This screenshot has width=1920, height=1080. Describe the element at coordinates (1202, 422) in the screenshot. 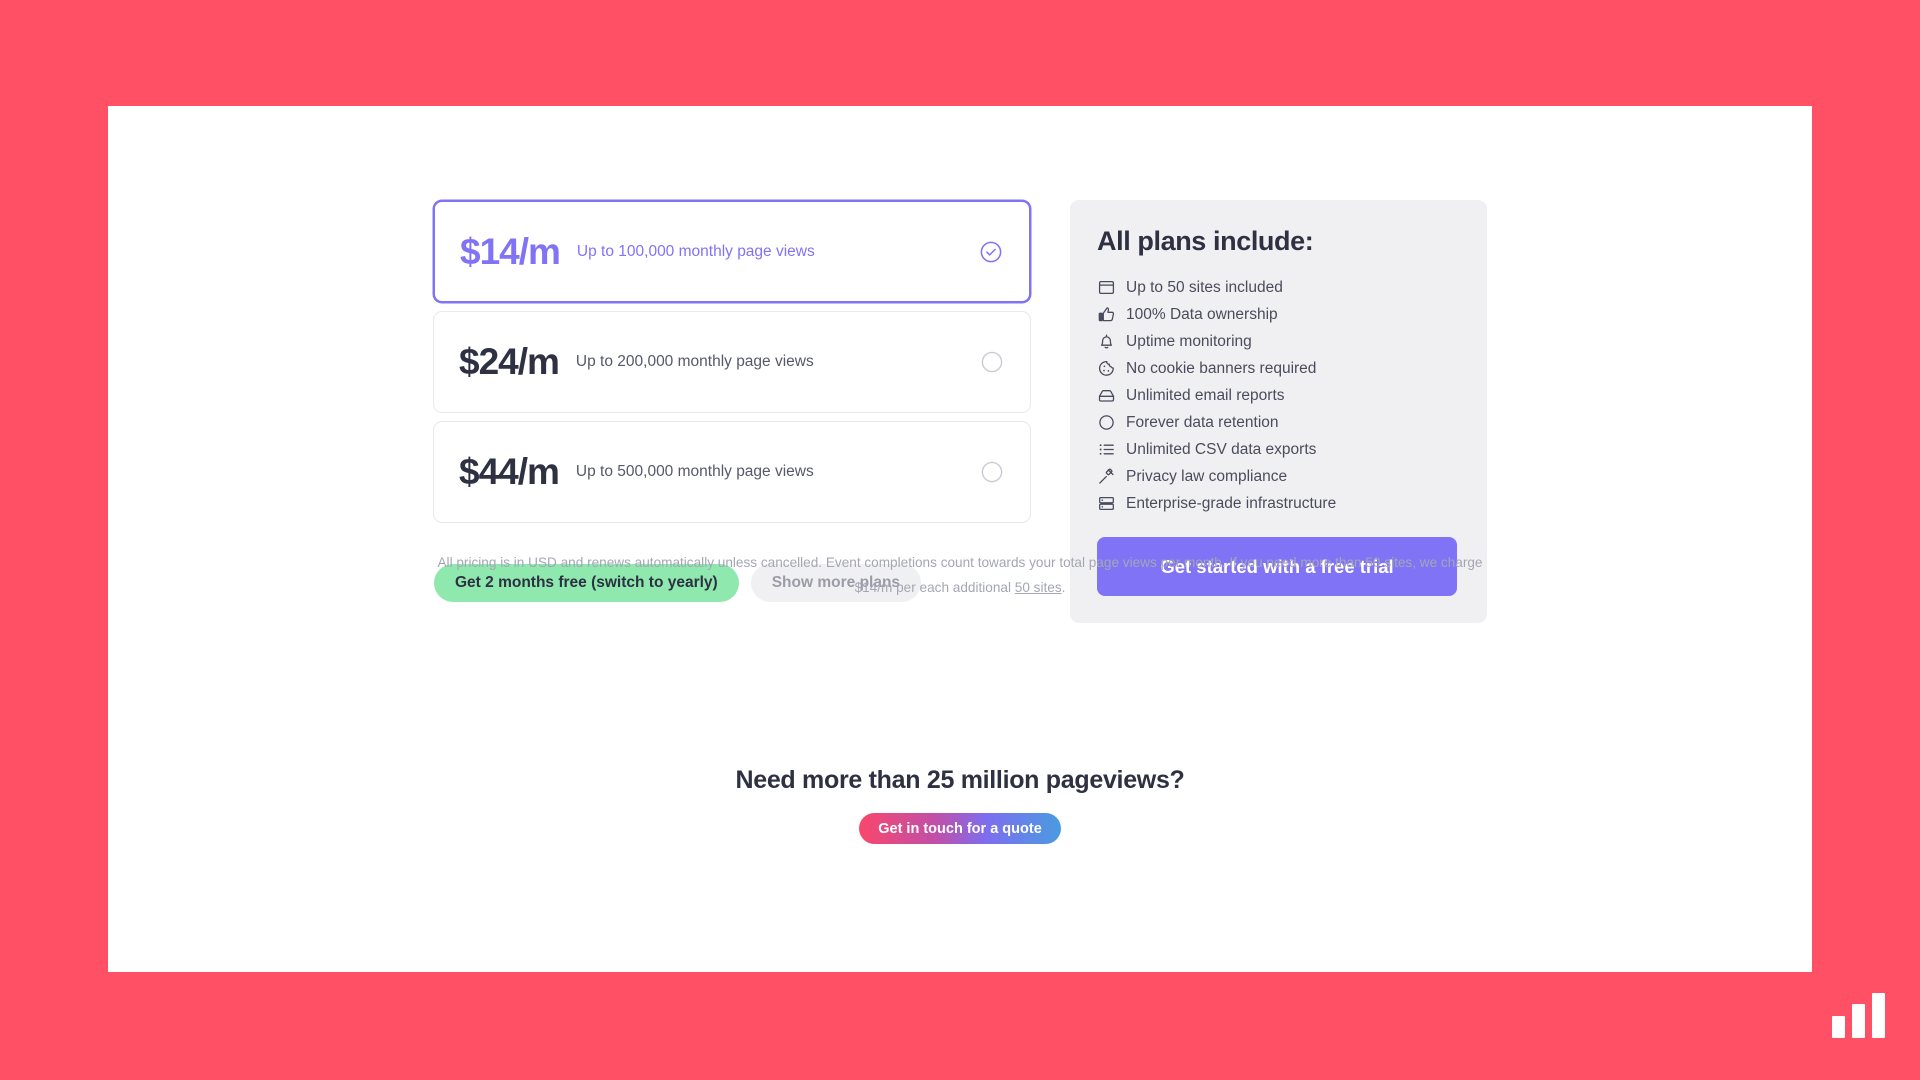

I see `list-item-label: Forever data retention` at that location.